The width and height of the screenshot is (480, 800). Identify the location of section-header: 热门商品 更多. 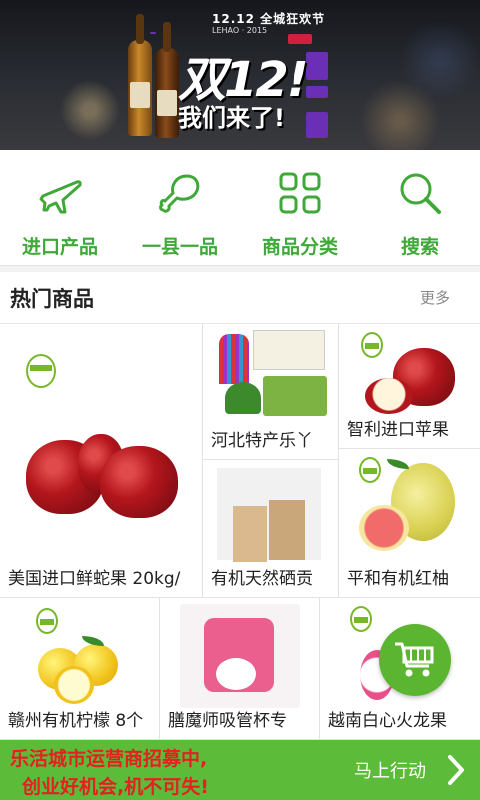
(240, 298).